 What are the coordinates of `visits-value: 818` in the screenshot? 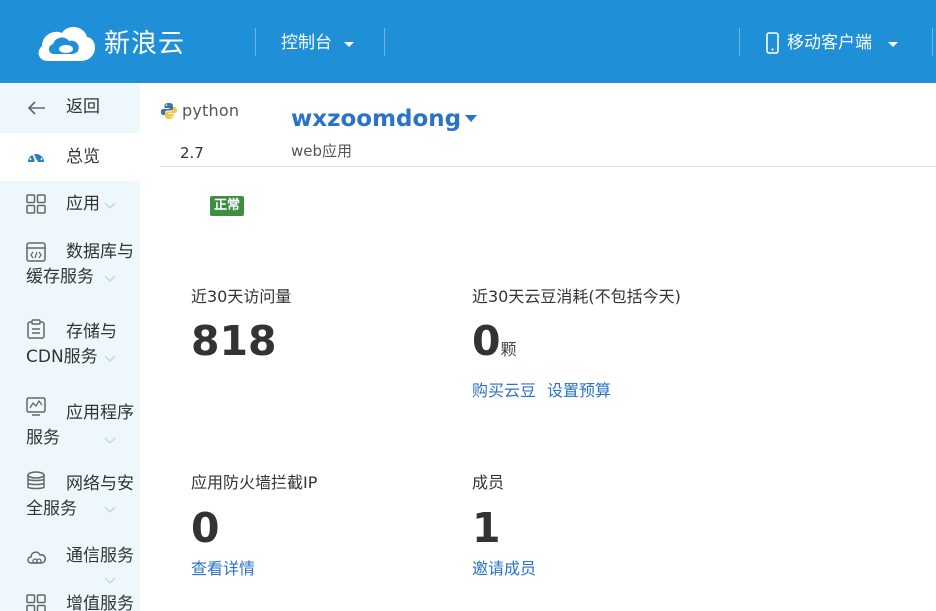 It's located at (234, 341).